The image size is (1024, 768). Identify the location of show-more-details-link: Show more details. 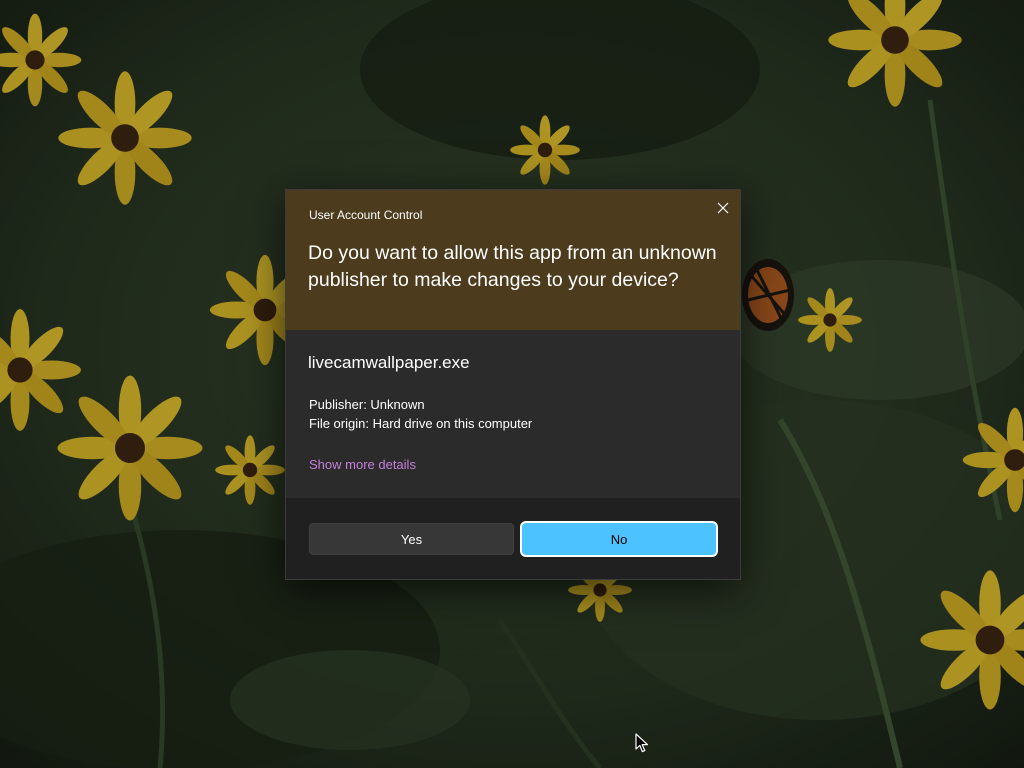
(362, 464).